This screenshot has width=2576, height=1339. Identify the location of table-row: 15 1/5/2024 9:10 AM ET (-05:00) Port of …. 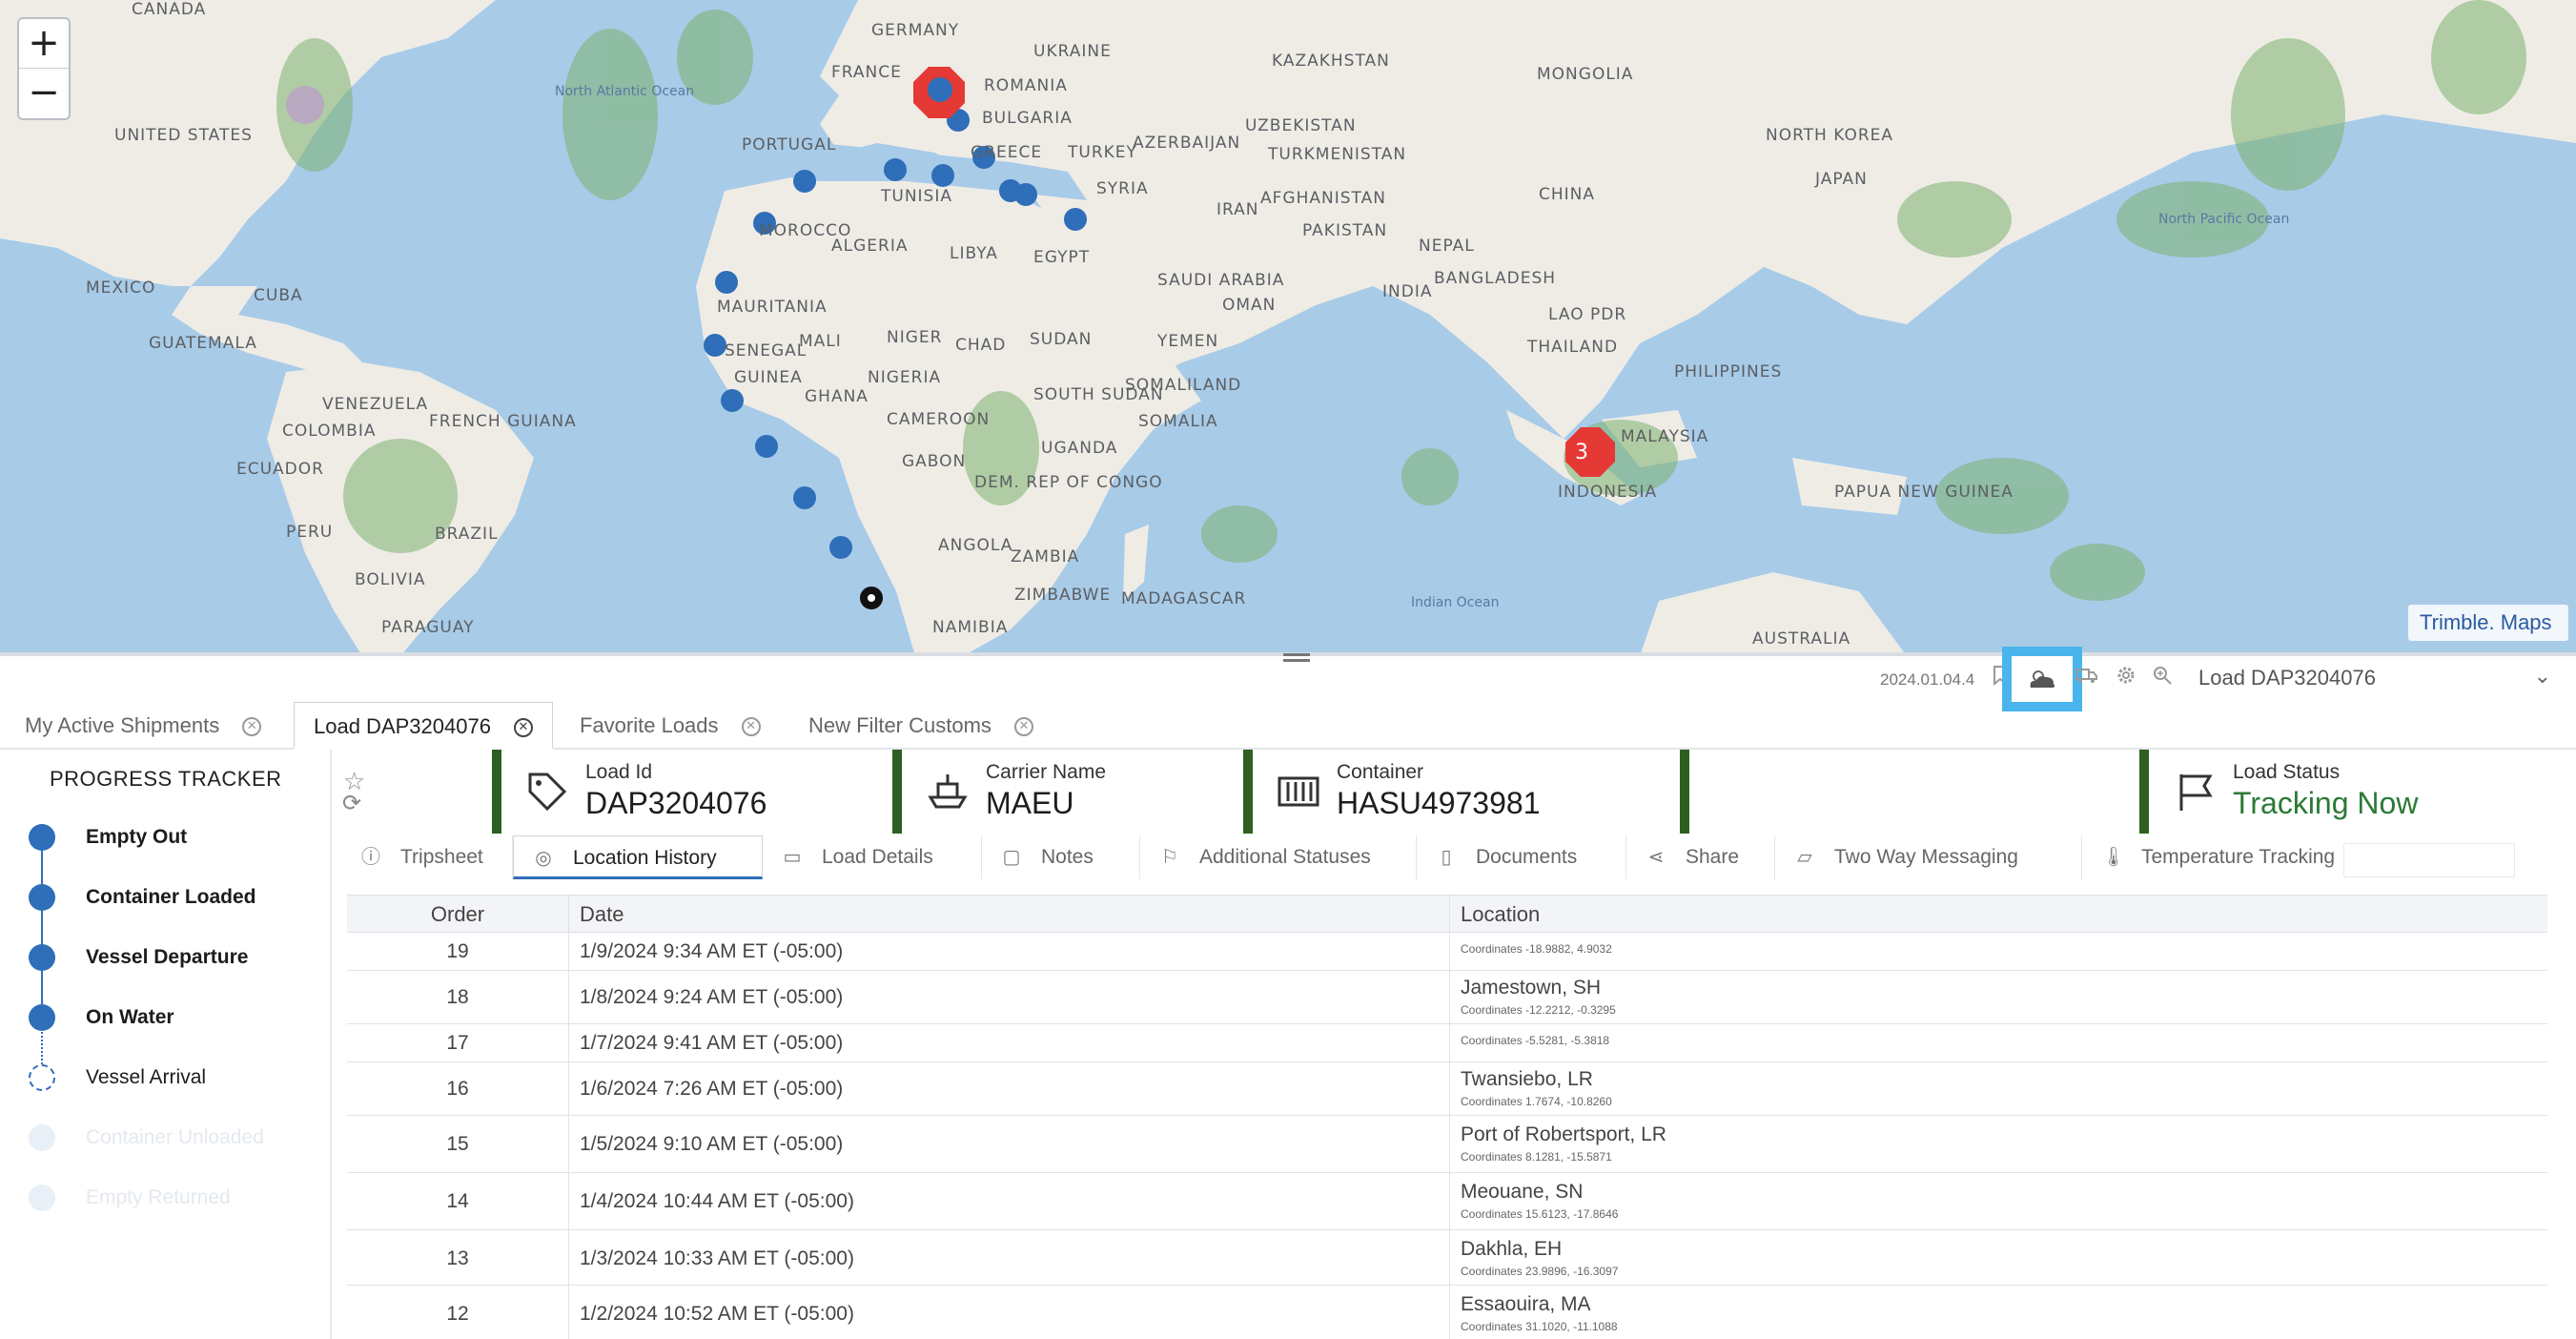
(1447, 1144).